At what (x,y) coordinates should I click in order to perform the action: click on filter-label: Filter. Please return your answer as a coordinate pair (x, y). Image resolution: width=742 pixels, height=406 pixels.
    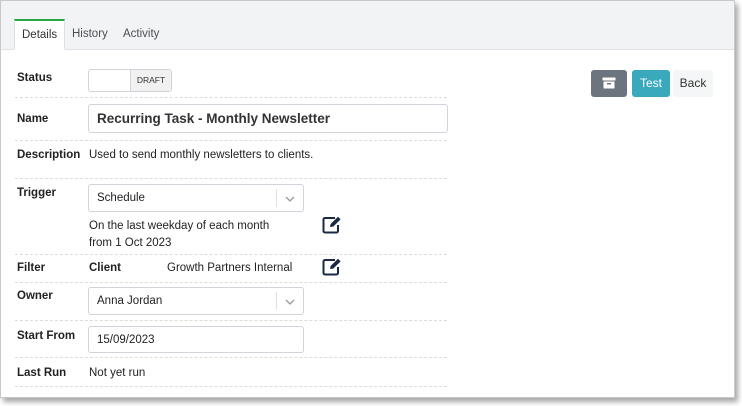
    Looking at the image, I should click on (31, 268).